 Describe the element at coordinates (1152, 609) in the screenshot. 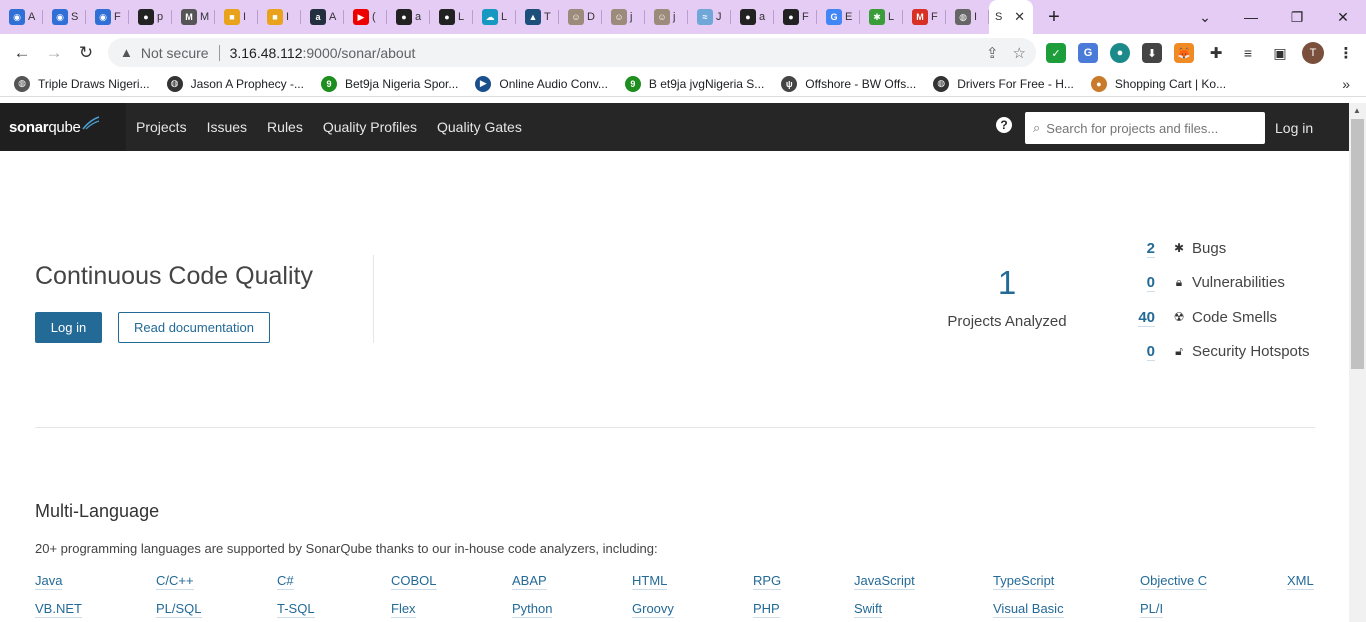

I see `language-link: PL/I` at that location.